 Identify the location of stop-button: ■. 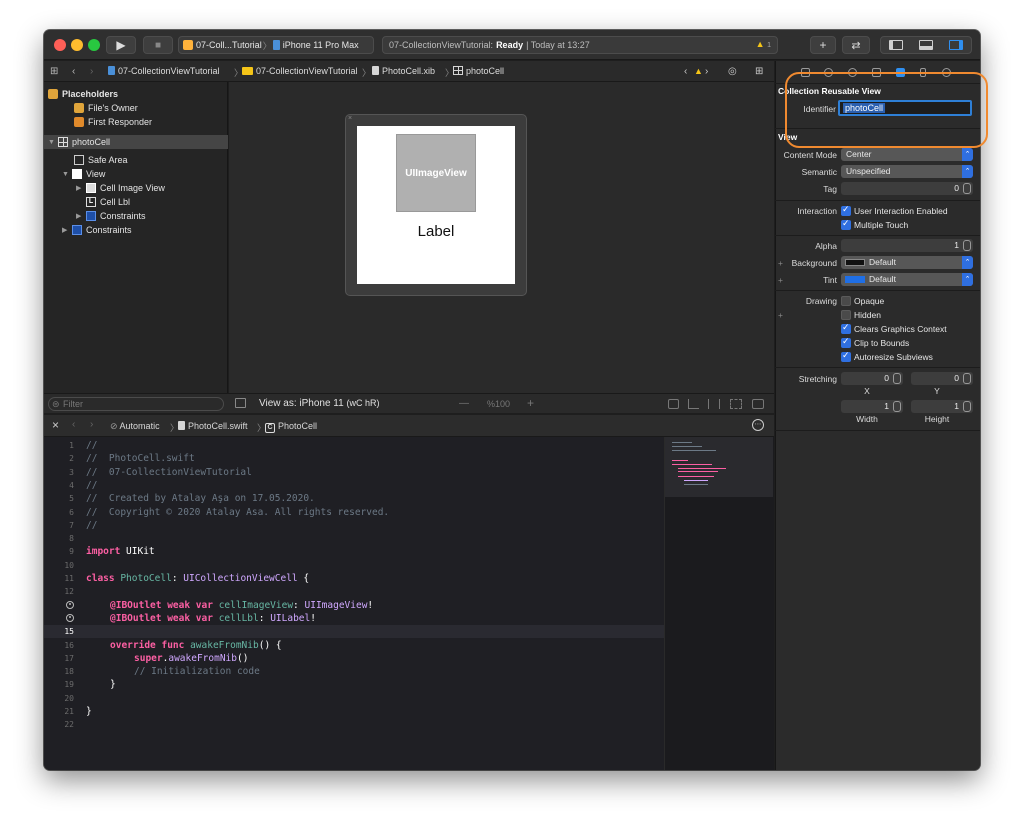
(158, 45).